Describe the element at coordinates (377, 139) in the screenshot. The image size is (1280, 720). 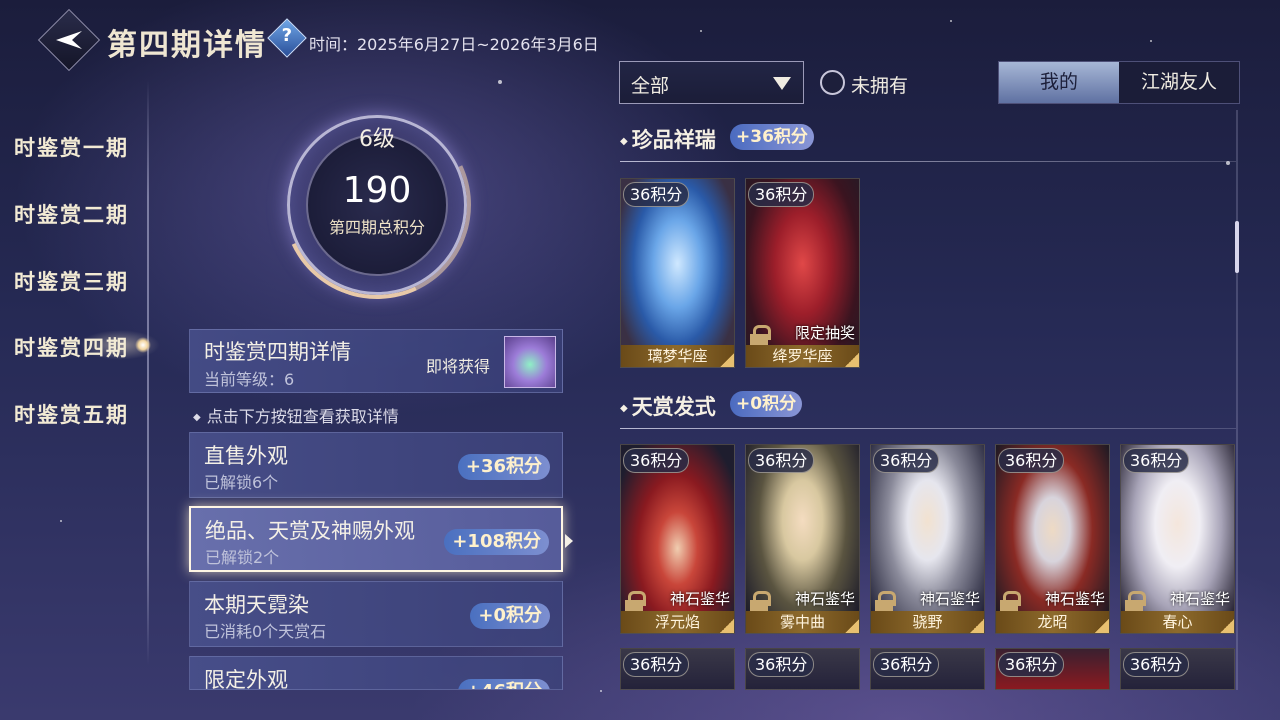
I see `level-label: 6级` at that location.